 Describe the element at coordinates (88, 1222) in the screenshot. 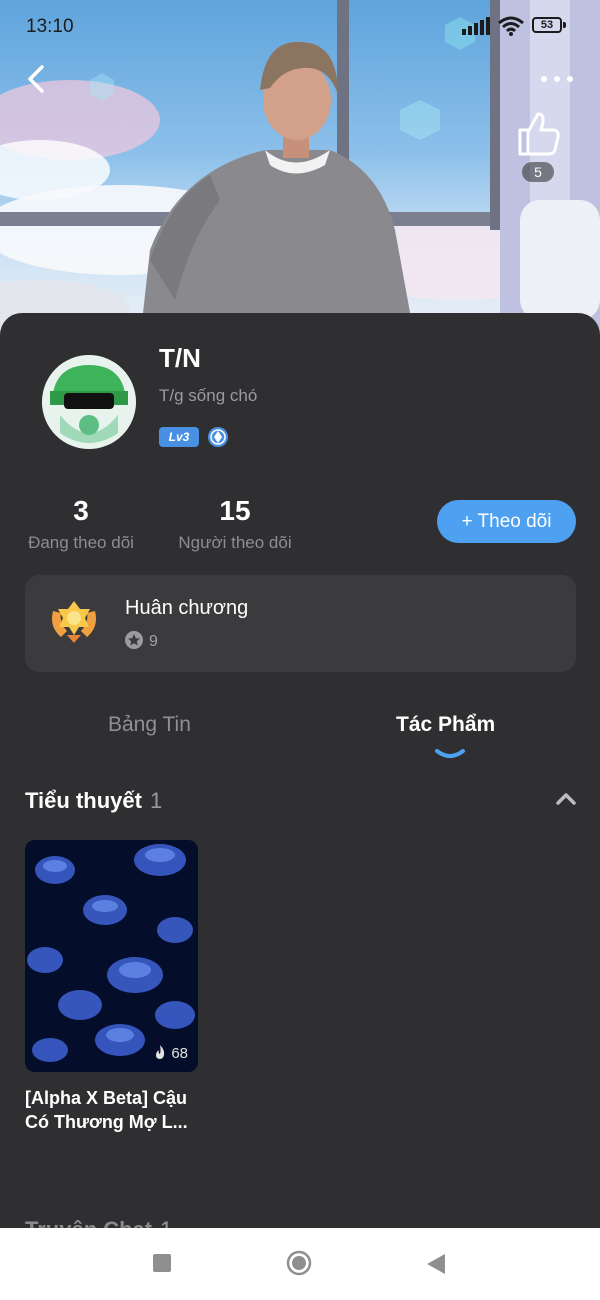

I see `chat-section-label: Truyện Chat` at that location.